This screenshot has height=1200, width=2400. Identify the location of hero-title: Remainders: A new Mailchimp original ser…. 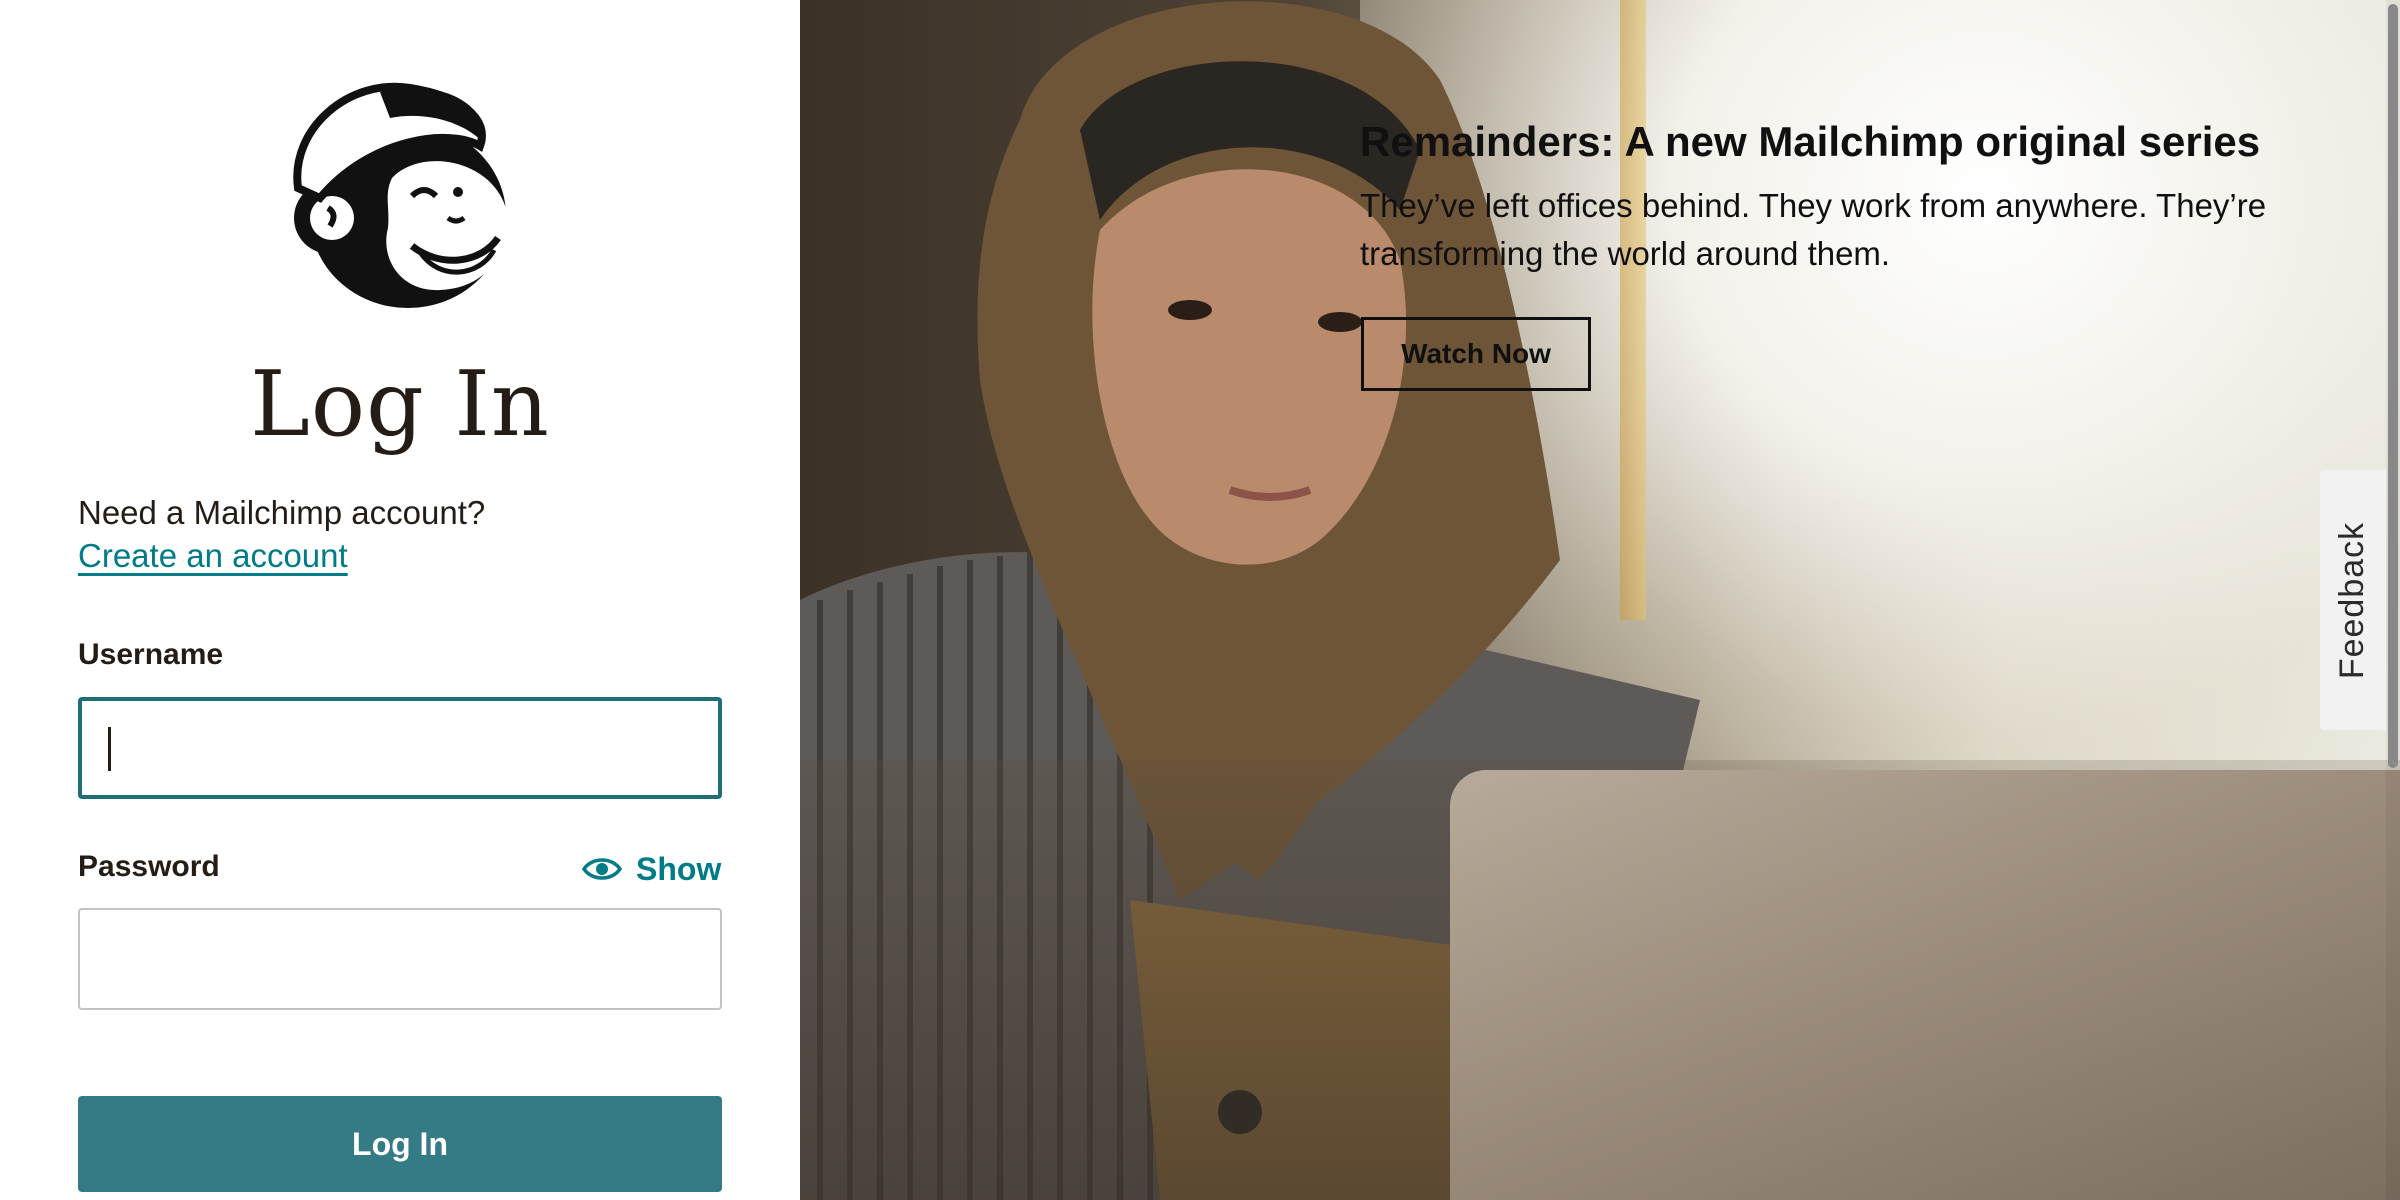
(1810, 141).